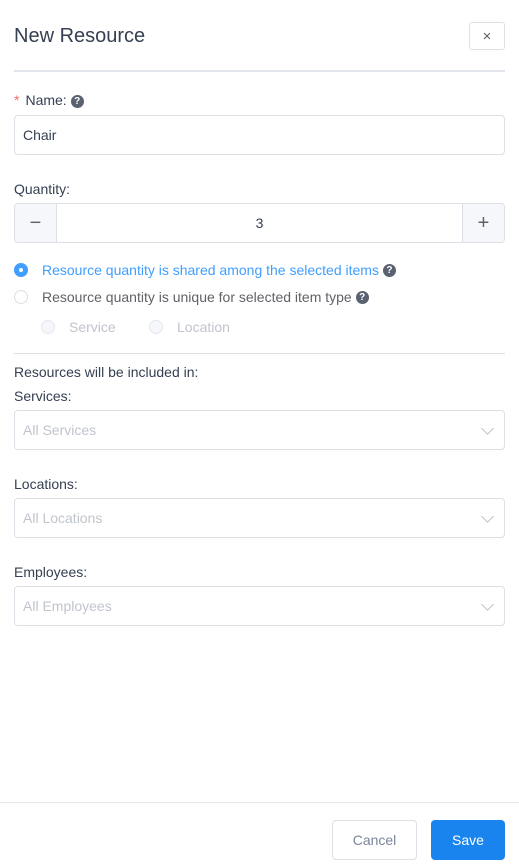 The width and height of the screenshot is (519, 868). I want to click on dialog-footer: Cancel Save, so click(259, 835).